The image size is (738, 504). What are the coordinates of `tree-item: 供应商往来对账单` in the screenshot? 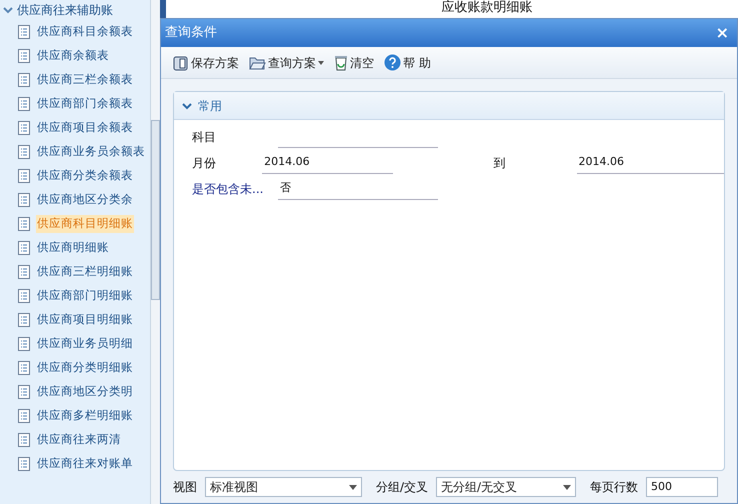 It's located at (85, 464).